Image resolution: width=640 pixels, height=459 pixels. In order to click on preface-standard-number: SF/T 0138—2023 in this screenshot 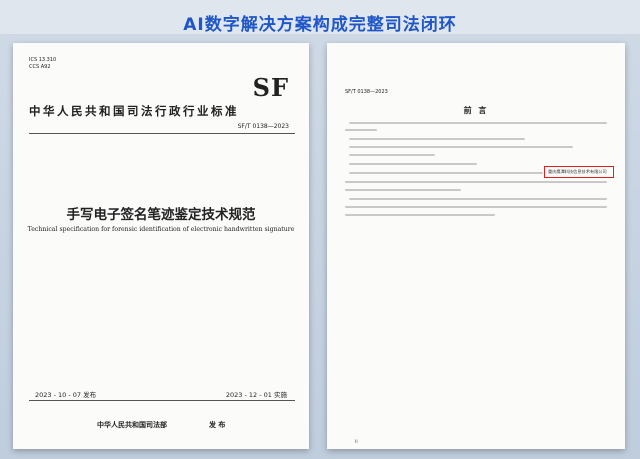, I will do `click(366, 92)`.